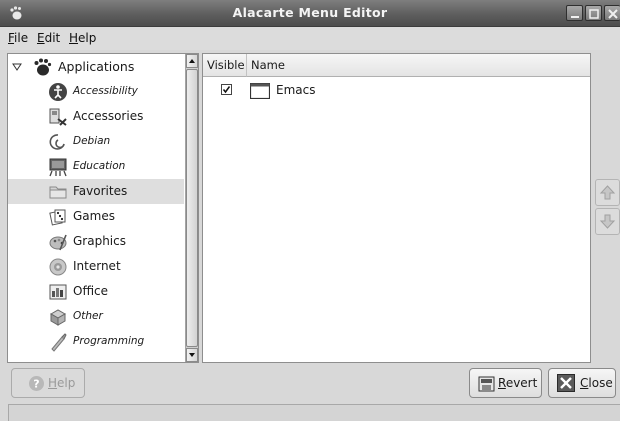 The image size is (620, 421). Describe the element at coordinates (593, 13) in the screenshot. I see `maximize-button` at that location.